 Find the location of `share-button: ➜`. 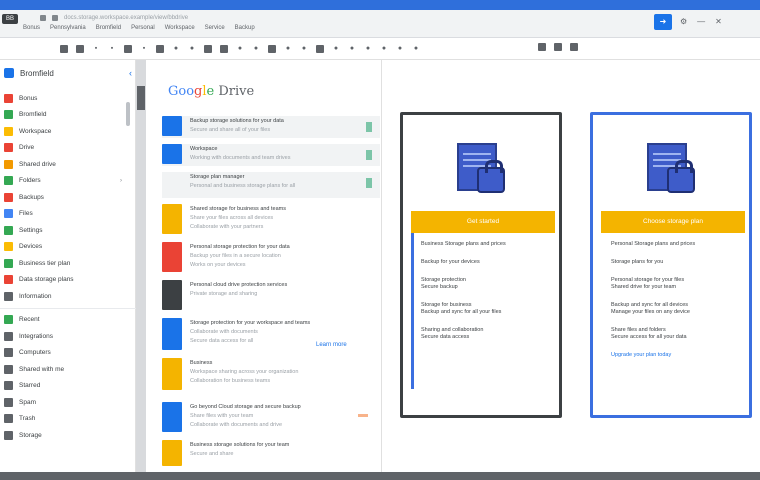

share-button: ➜ is located at coordinates (663, 22).